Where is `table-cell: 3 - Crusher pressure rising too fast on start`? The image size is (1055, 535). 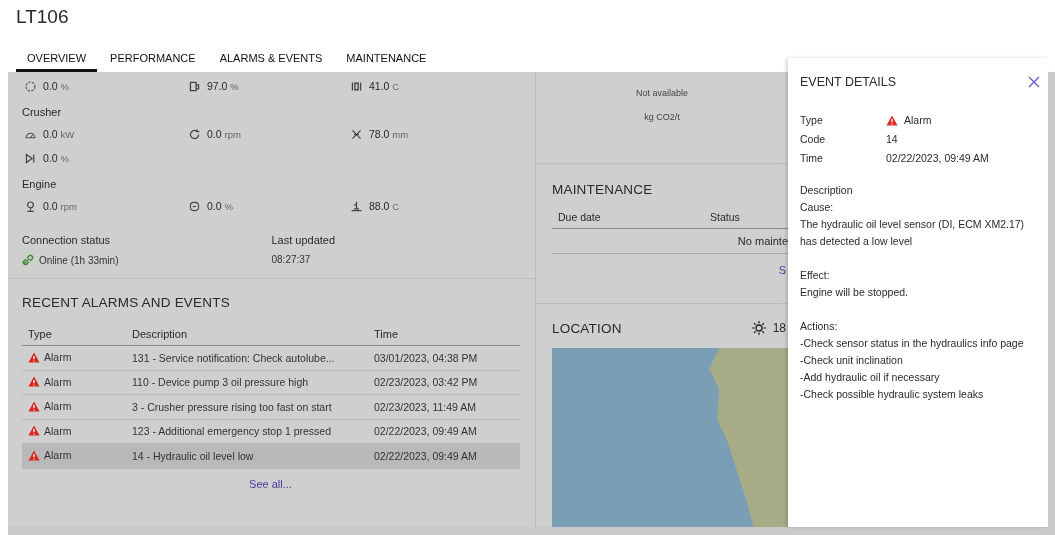
table-cell: 3 - Crusher pressure rising too fast on start is located at coordinates (232, 406).